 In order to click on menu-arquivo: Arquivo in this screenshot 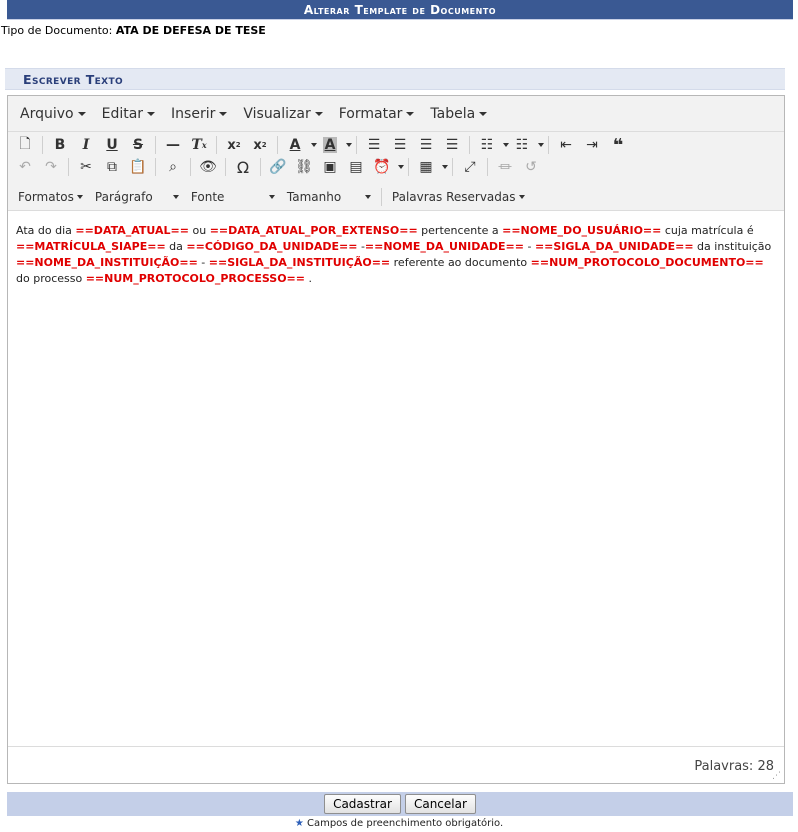, I will do `click(53, 114)`.